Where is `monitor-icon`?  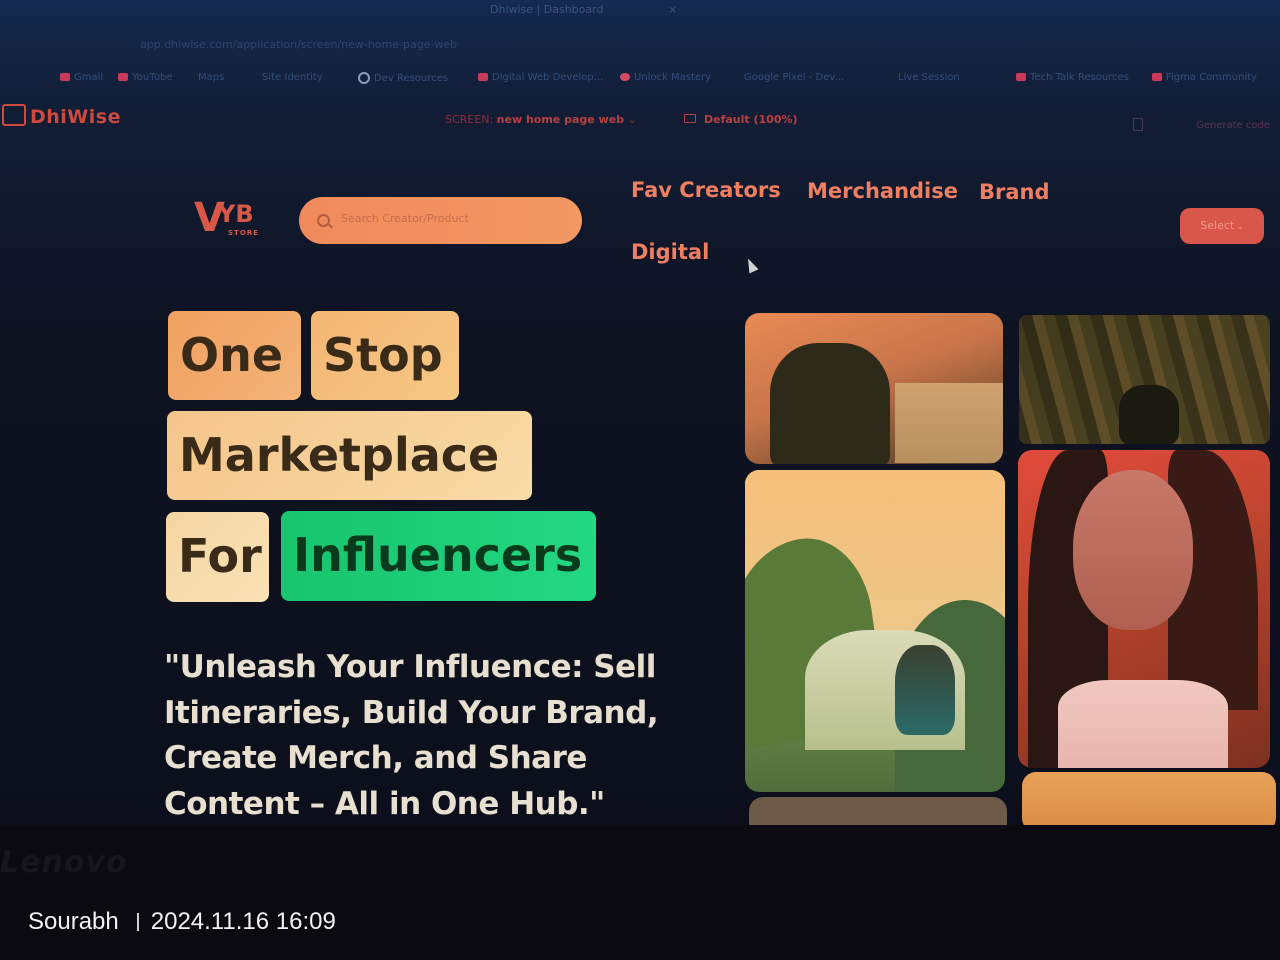
monitor-icon is located at coordinates (690, 118).